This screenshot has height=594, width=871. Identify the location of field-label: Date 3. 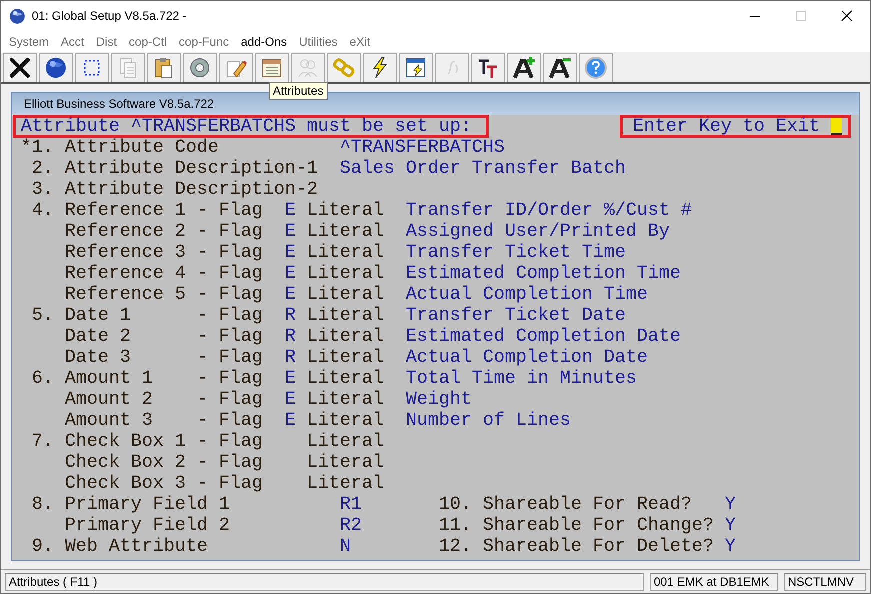
(98, 357).